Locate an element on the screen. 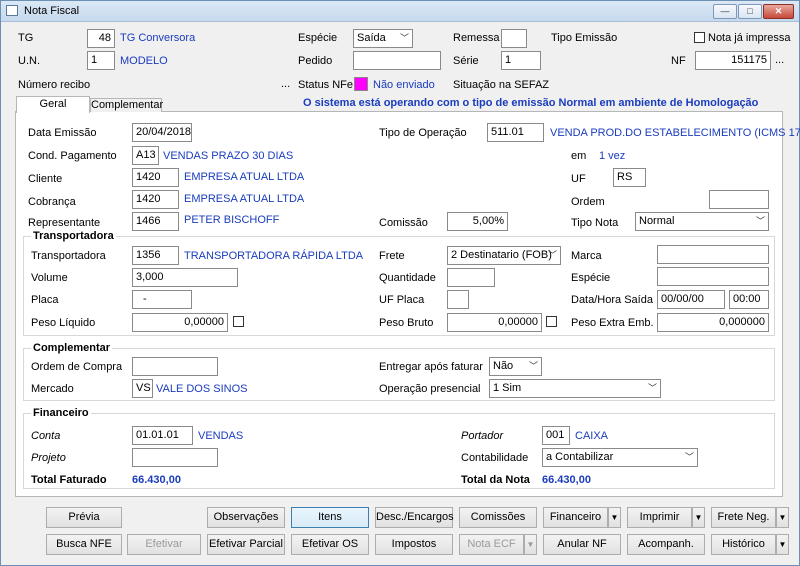 Image resolution: width=800 pixels, height=566 pixels. data-emissao-input: 20/04/2018 is located at coordinates (162, 132).